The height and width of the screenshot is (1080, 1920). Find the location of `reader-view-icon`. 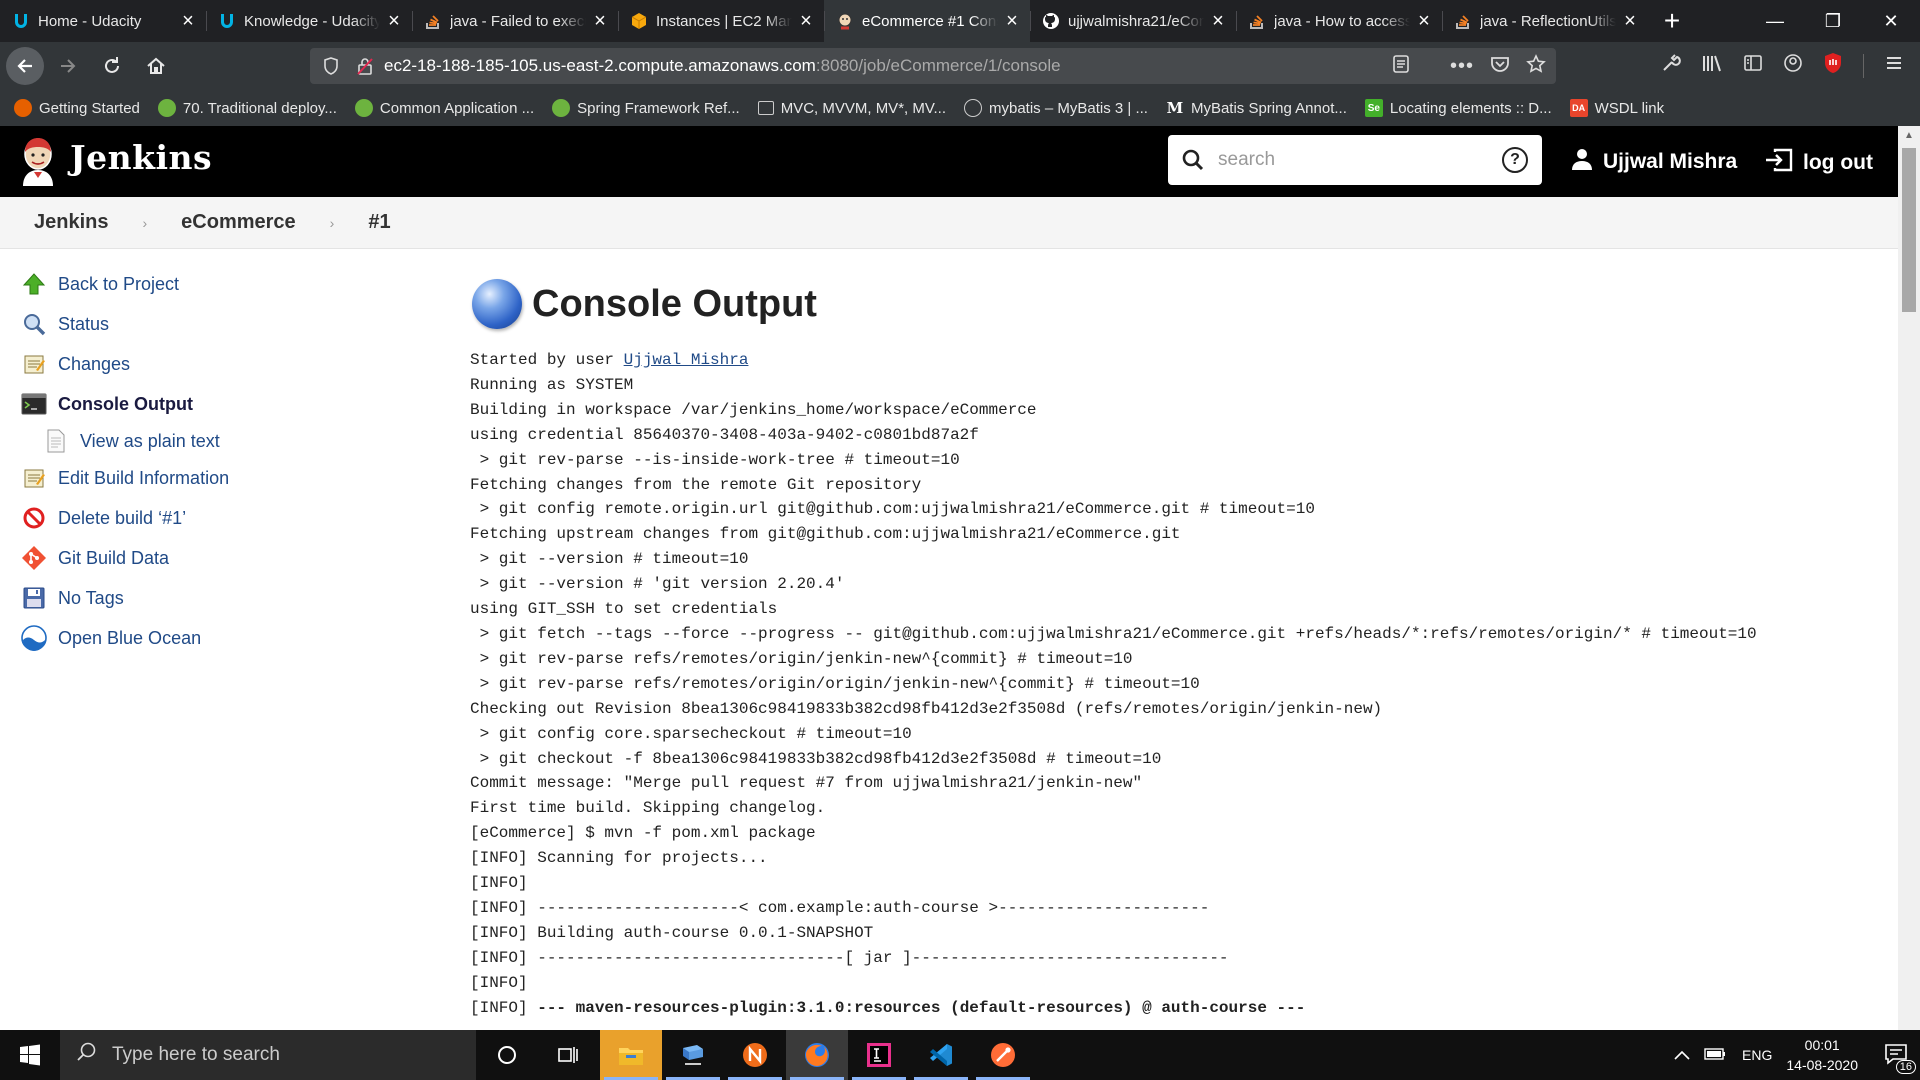

reader-view-icon is located at coordinates (1401, 66).